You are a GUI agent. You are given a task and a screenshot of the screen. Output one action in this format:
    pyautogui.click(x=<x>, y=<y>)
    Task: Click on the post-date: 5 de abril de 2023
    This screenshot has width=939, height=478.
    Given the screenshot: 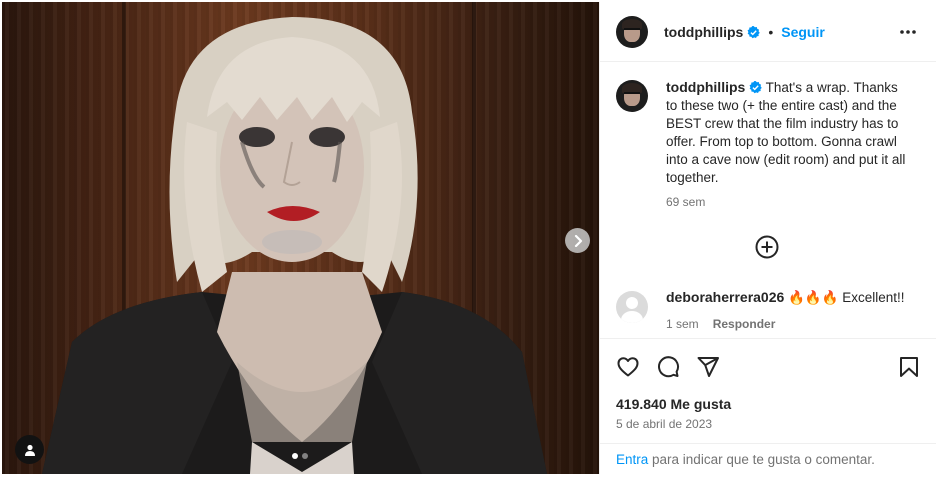 What is the action you would take?
    pyautogui.click(x=664, y=424)
    